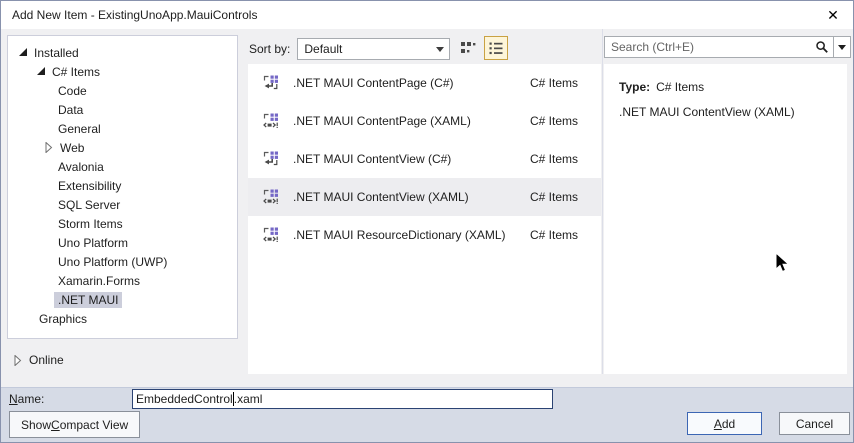  I want to click on tree-node-uno-platform-uwp: Uno Platform (UWP), so click(122, 261).